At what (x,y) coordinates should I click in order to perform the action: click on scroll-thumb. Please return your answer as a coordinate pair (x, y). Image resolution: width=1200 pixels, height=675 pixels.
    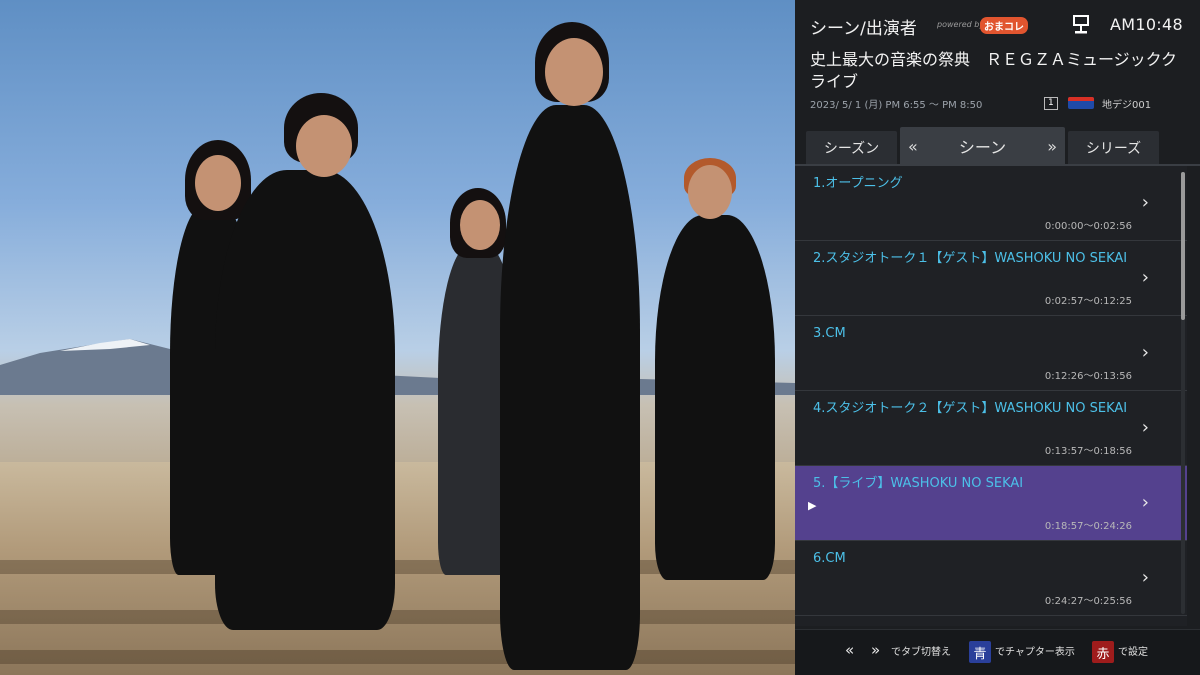
    Looking at the image, I should click on (1183, 246).